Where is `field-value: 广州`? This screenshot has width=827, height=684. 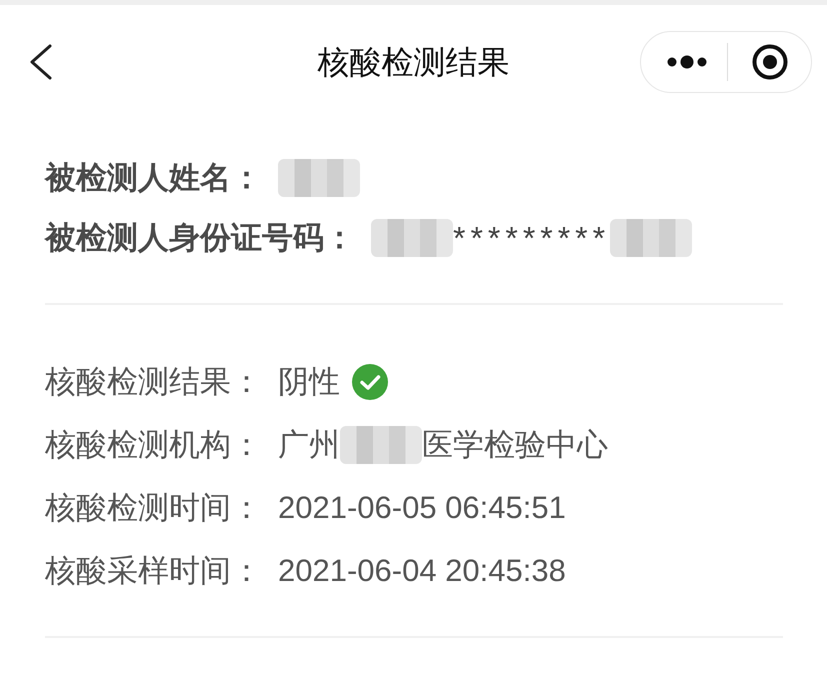 field-value: 广州 is located at coordinates (309, 445).